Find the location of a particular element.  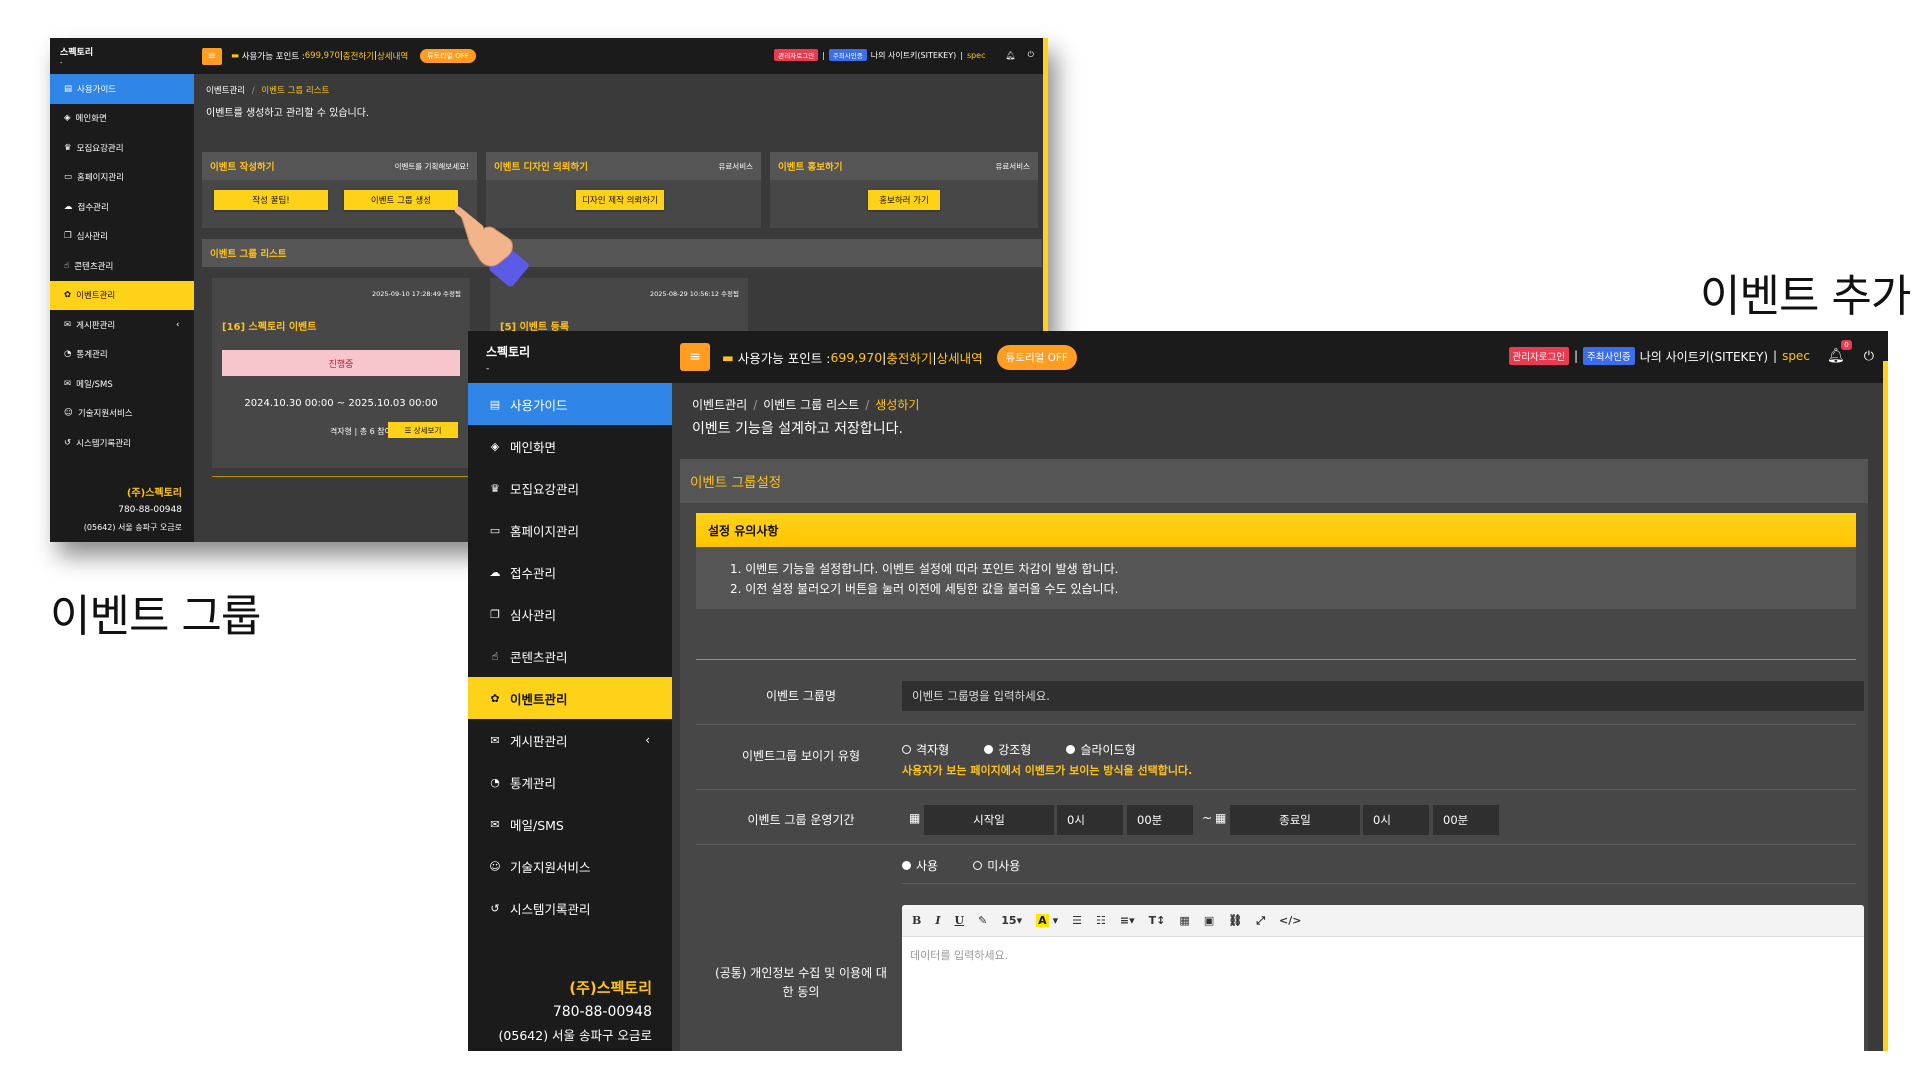

detail-button: ☰ 상세보기 is located at coordinates (423, 430).